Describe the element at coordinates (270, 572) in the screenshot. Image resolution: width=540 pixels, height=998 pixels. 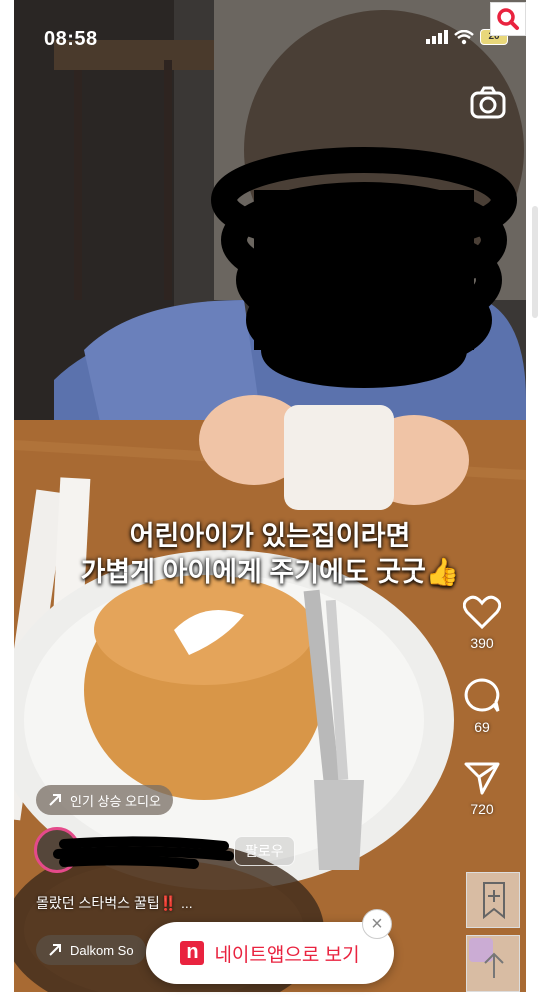
I see `caption-line-2: 가볍게 아이에게 주기에도 굿굿👍` at that location.